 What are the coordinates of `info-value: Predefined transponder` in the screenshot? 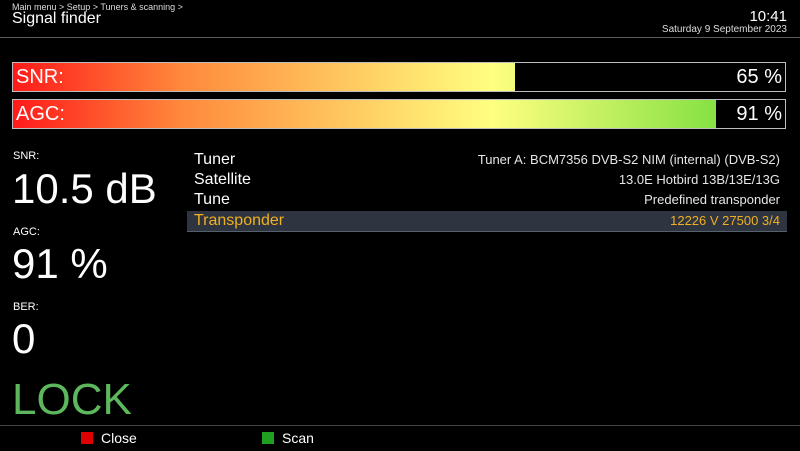 It's located at (712, 199).